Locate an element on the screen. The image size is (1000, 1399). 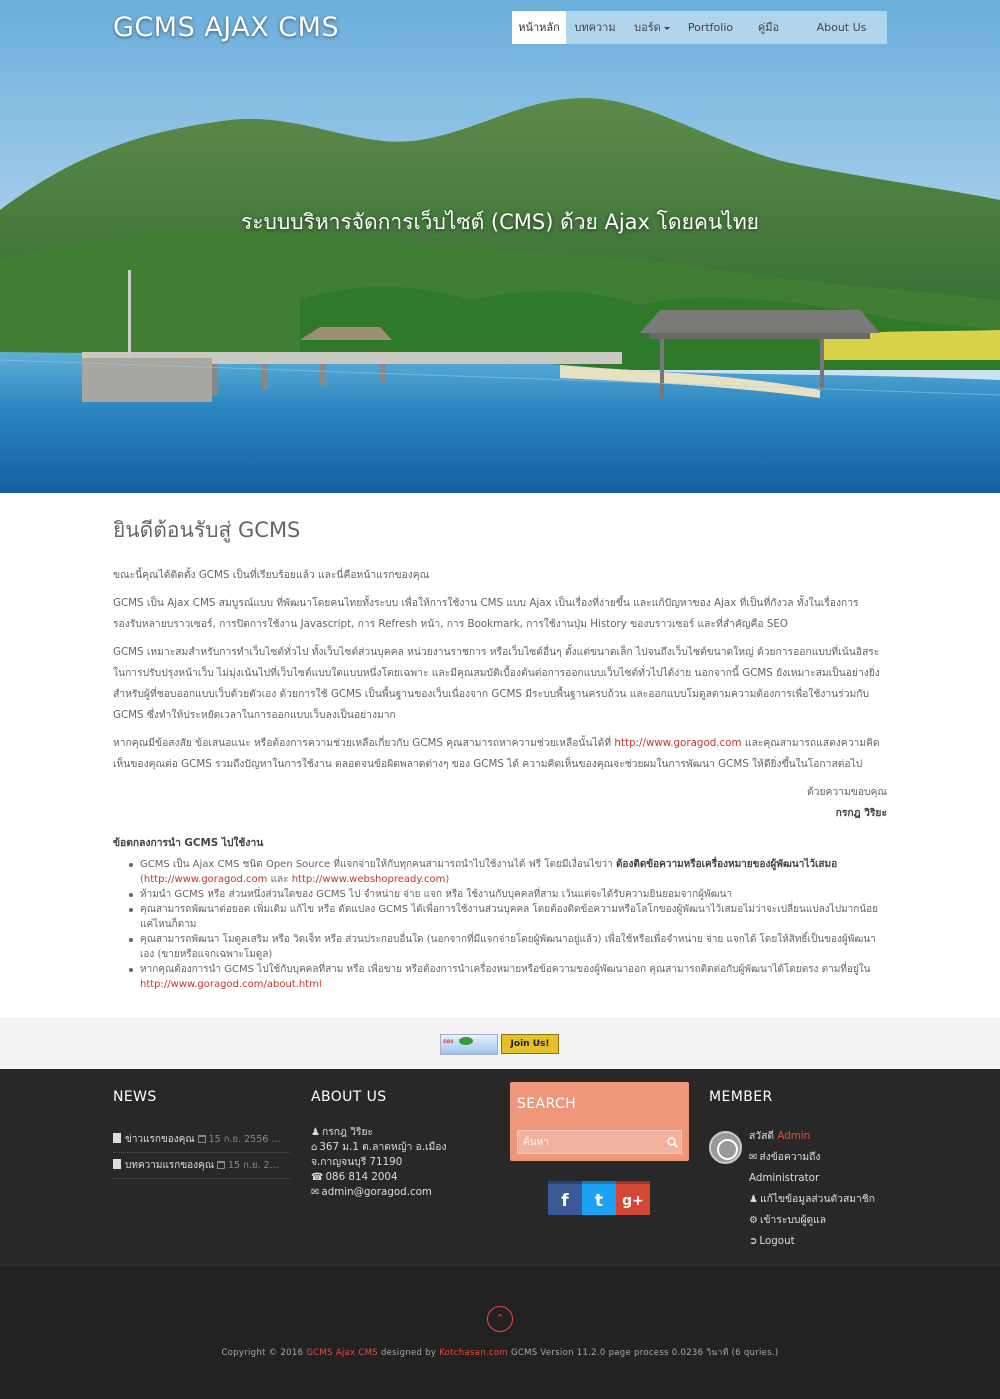
user-icon: ♟ is located at coordinates (753, 1199).